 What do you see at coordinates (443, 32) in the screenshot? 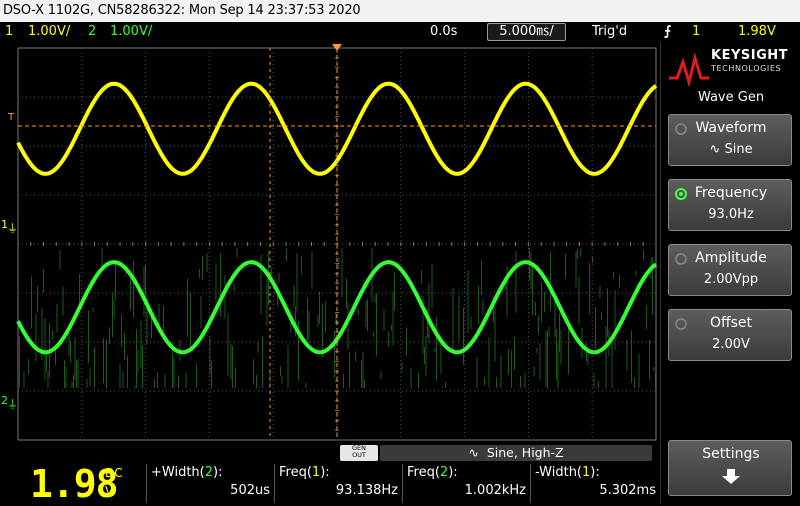
I see `horizontal-delay: 0.0s` at bounding box center [443, 32].